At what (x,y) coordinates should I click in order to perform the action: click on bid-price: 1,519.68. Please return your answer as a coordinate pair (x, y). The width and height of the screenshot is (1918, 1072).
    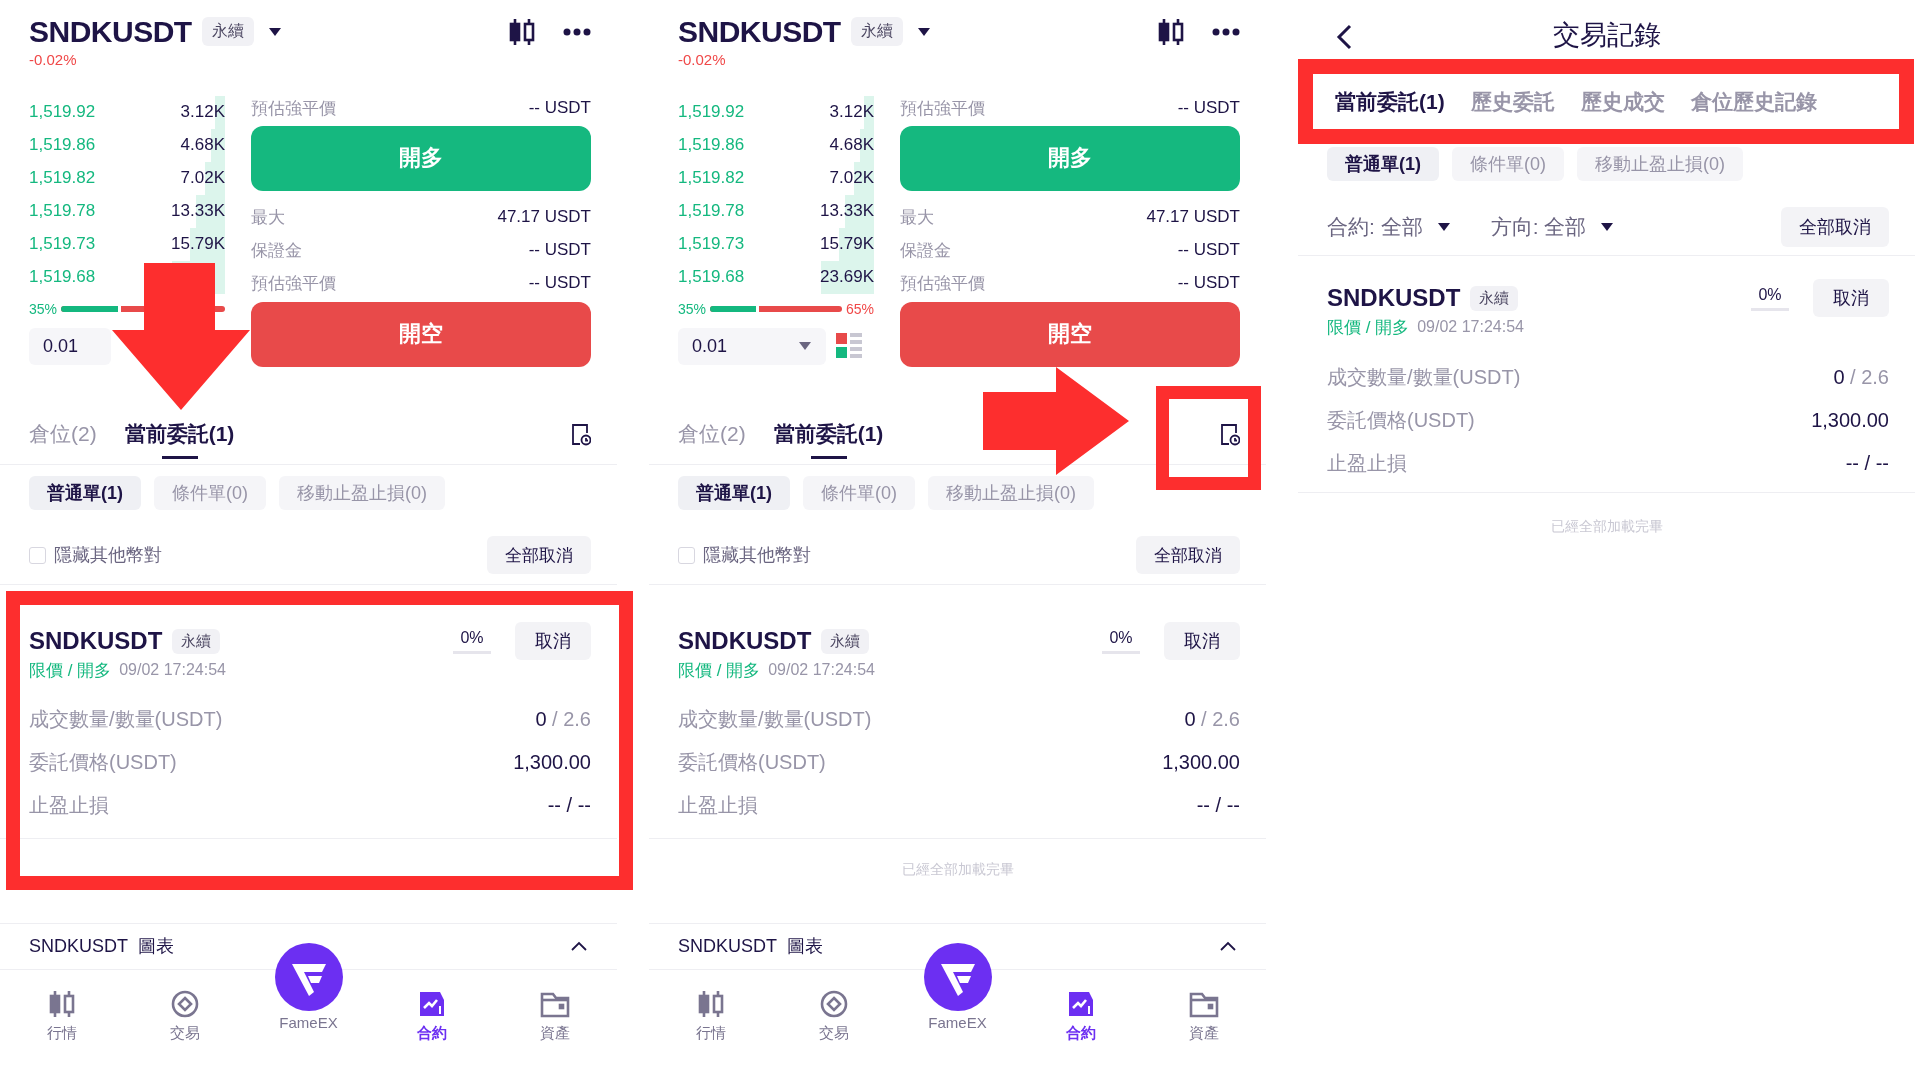
    Looking at the image, I should click on (711, 277).